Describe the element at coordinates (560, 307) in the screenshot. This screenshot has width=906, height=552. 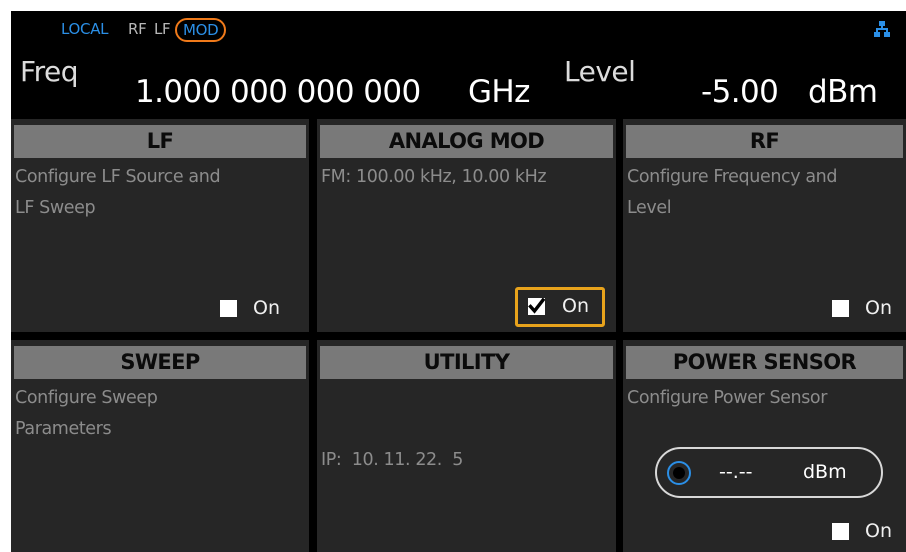
I see `tile-analog-mod-on-toggle: On` at that location.